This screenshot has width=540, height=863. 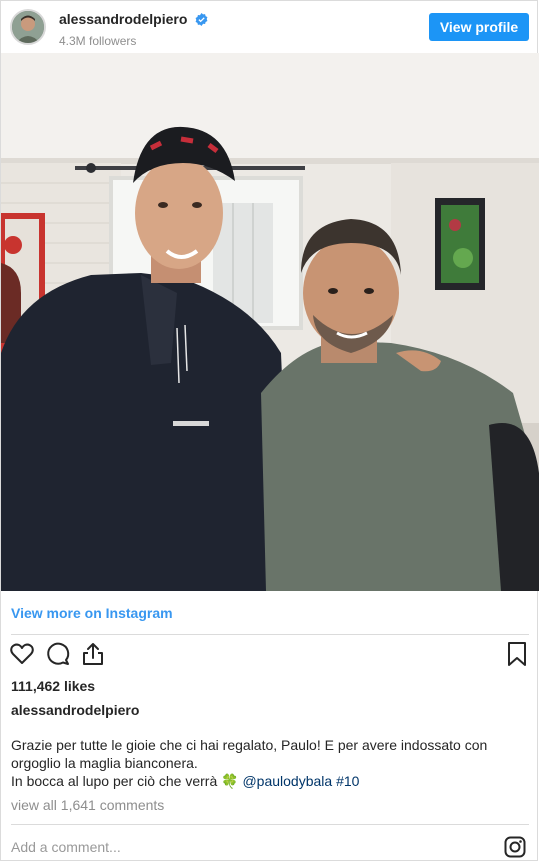 What do you see at coordinates (515, 849) in the screenshot?
I see `instagram-icon` at bounding box center [515, 849].